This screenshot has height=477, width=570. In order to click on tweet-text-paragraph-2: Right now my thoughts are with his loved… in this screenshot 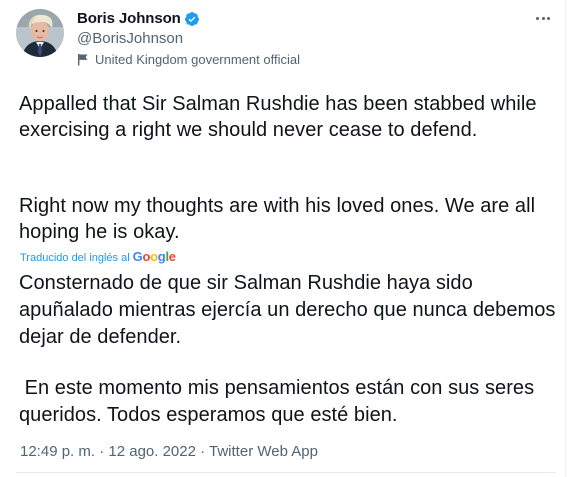, I will do `click(280, 219)`.